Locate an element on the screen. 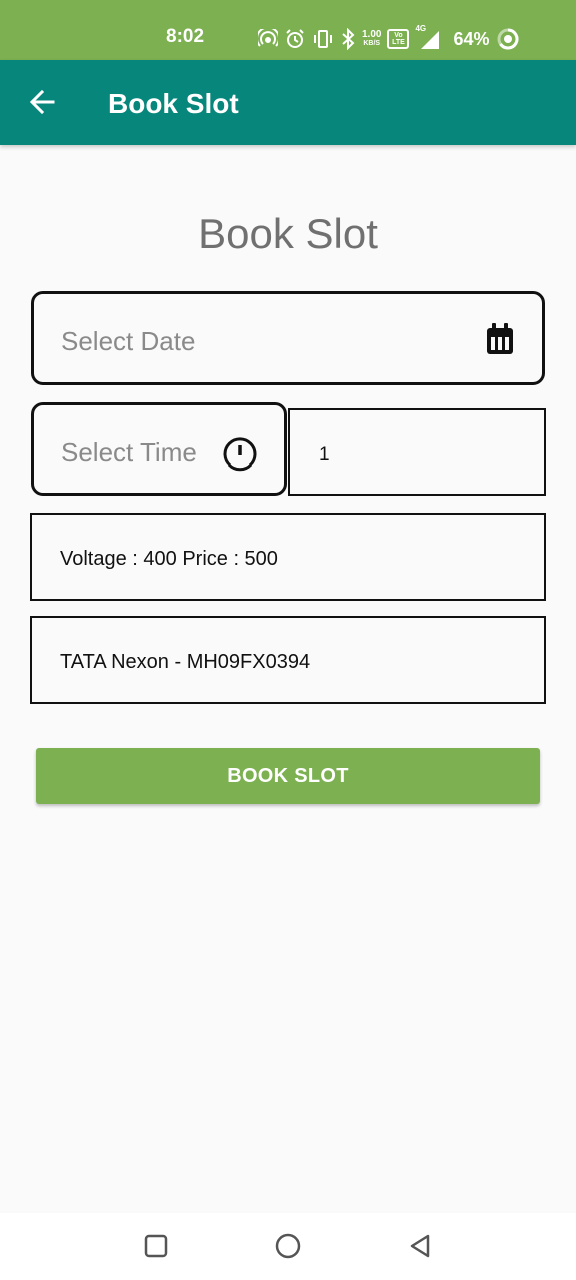 The width and height of the screenshot is (576, 1280). voltage-price-box: Voltage : 400 Price : 500 is located at coordinates (288, 557).